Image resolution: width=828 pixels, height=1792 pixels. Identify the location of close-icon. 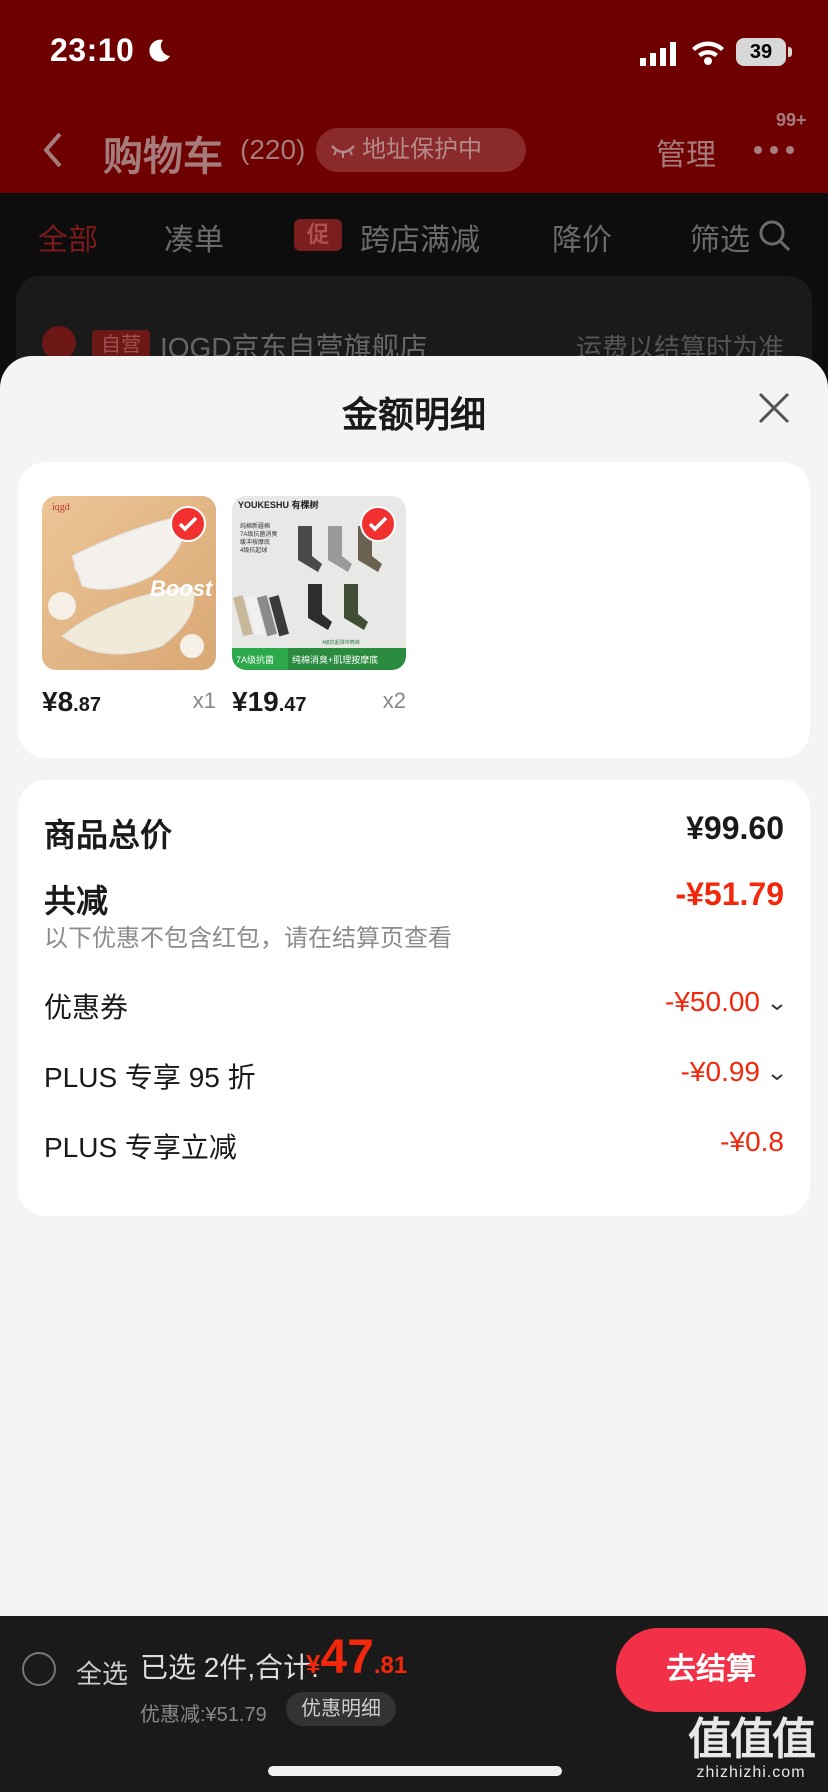
(774, 408).